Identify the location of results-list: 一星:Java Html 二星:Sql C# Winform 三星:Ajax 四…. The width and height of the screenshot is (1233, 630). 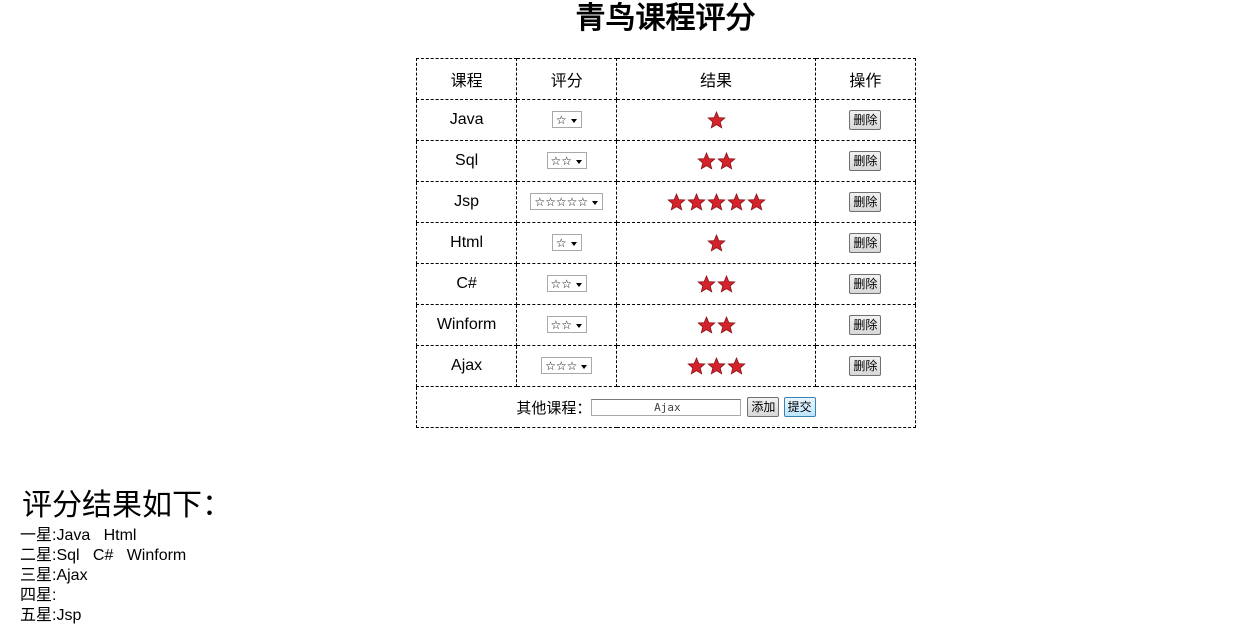
(103, 576).